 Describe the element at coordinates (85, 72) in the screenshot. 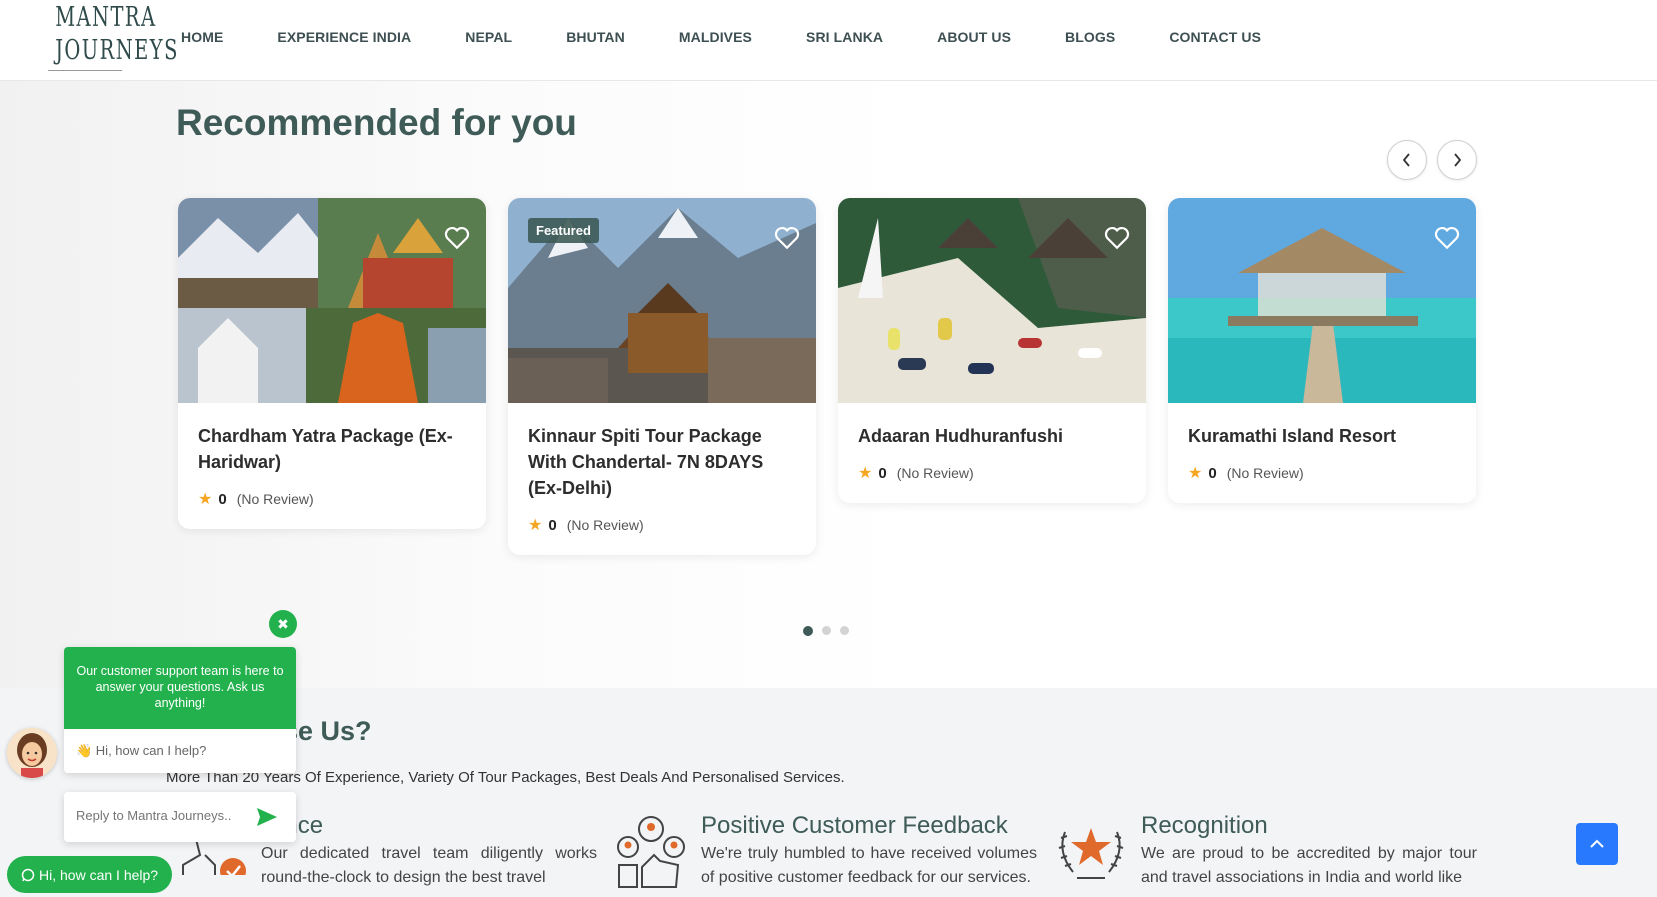

I see `logo-tagline` at that location.